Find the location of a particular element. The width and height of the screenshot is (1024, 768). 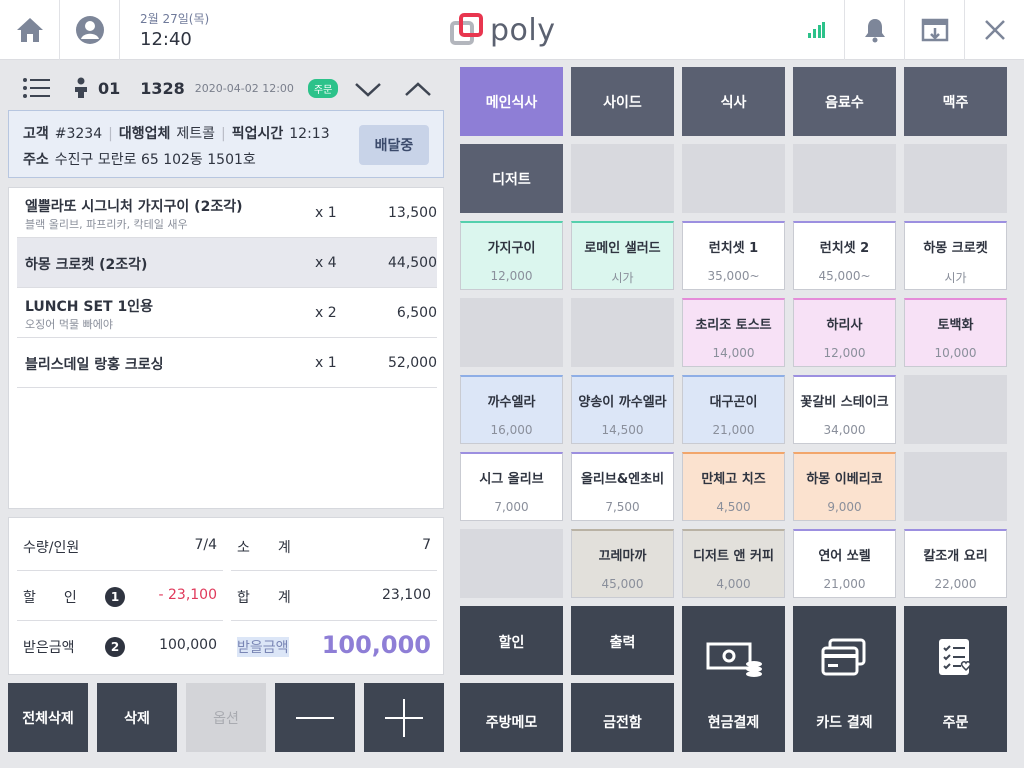

menu-item: 만체고 치즈 4,500 is located at coordinates (733, 486).